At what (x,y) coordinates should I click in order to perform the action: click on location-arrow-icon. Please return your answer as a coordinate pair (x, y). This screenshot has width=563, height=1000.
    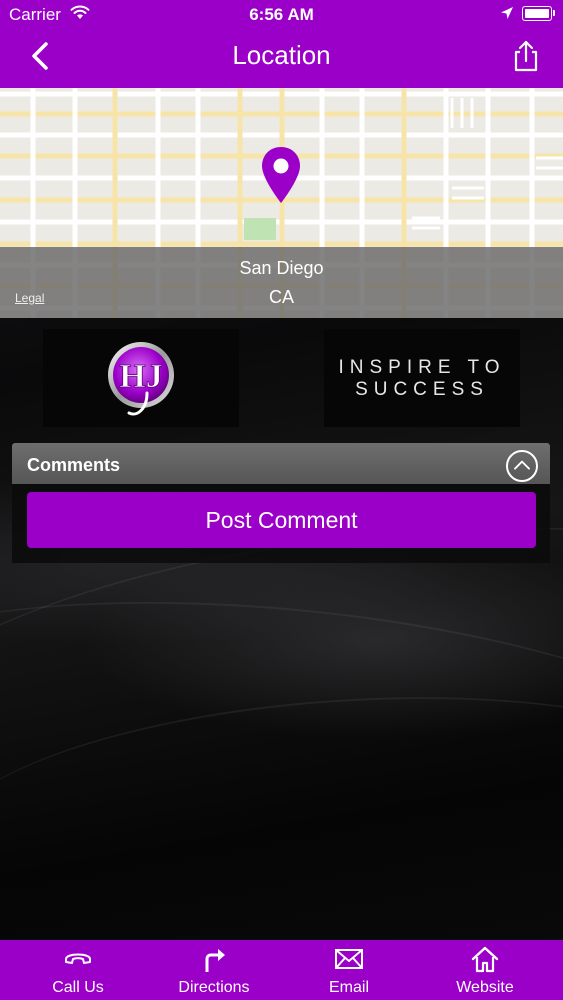
    Looking at the image, I should click on (507, 13).